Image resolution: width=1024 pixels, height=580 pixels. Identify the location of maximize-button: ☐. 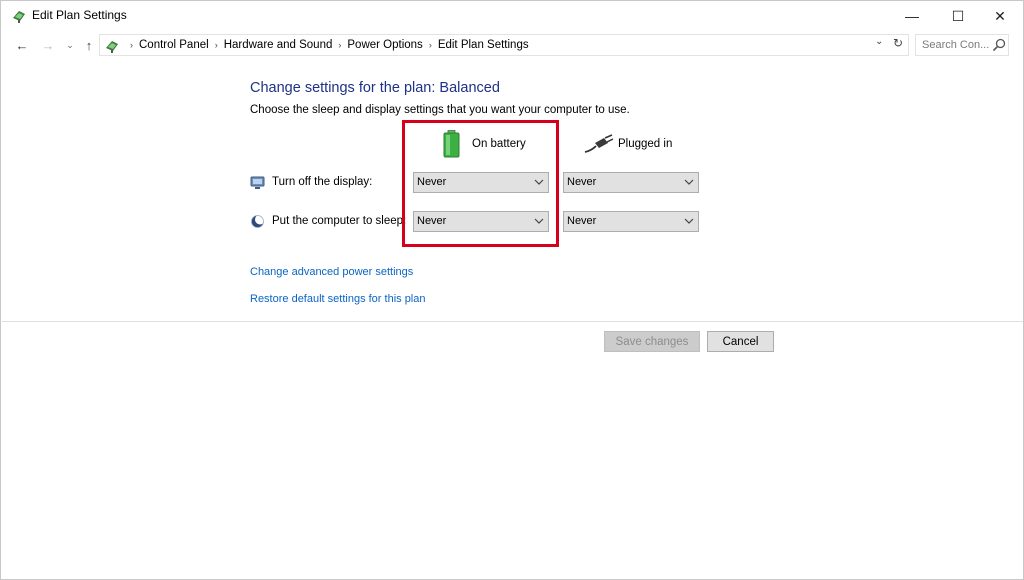
(958, 16).